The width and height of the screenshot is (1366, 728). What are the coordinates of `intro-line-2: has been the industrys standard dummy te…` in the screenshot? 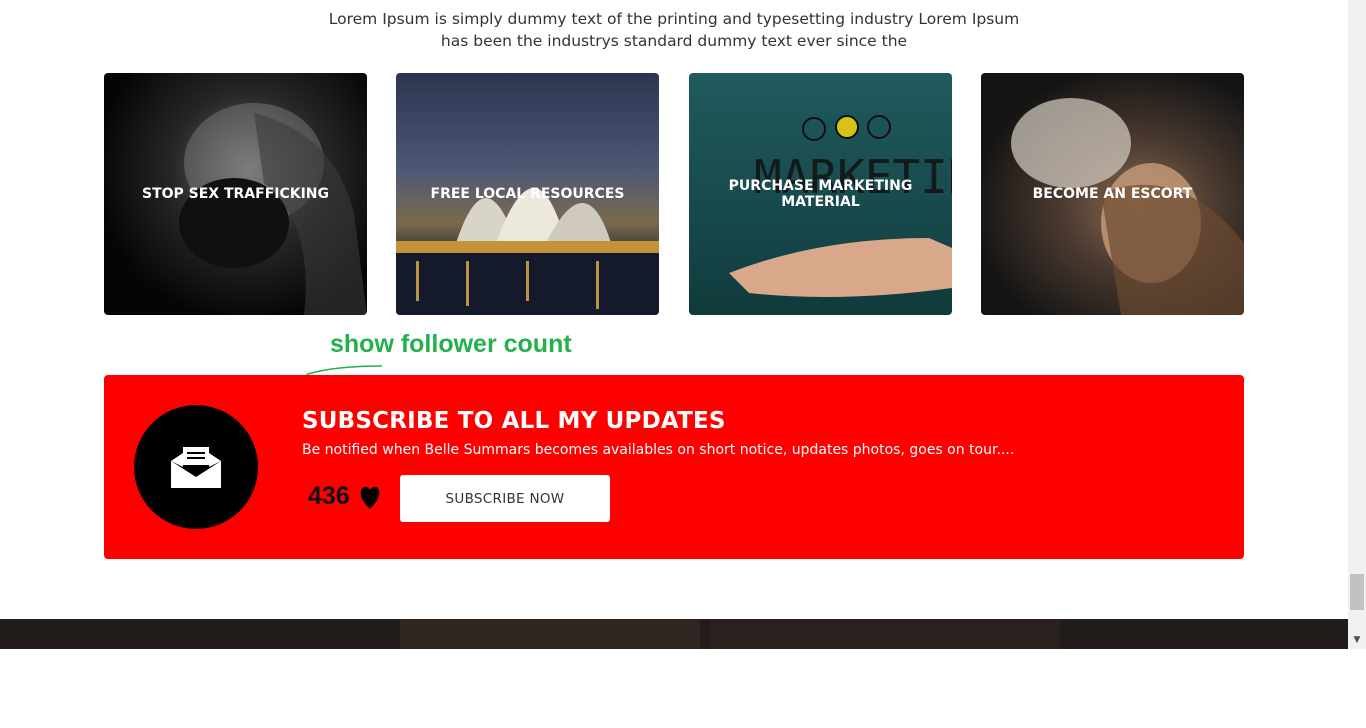 It's located at (674, 41).